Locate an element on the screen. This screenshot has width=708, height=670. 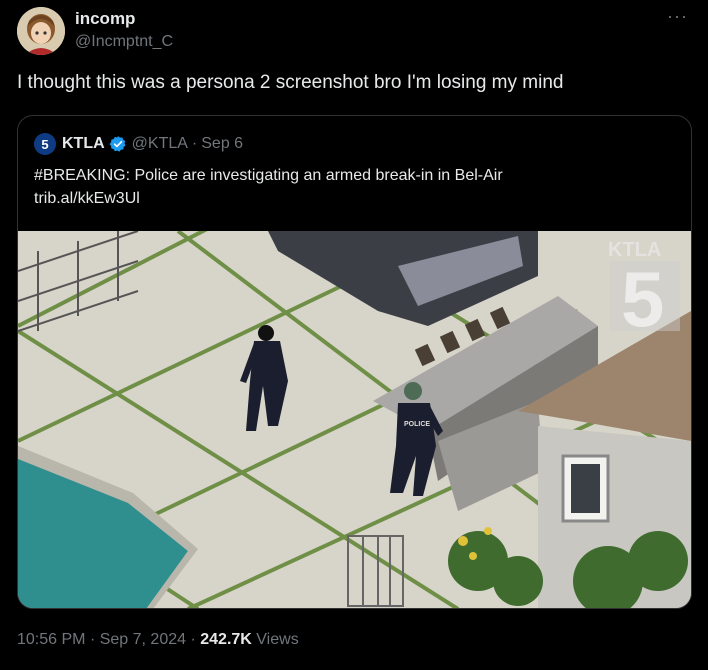
more-options-icon: ··· is located at coordinates (677, 16).